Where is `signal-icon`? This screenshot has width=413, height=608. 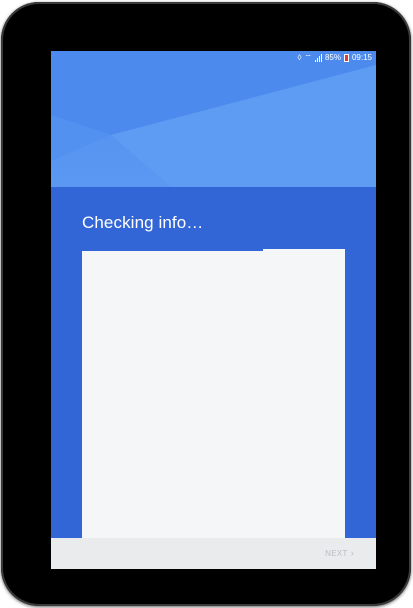
signal-icon is located at coordinates (318, 58).